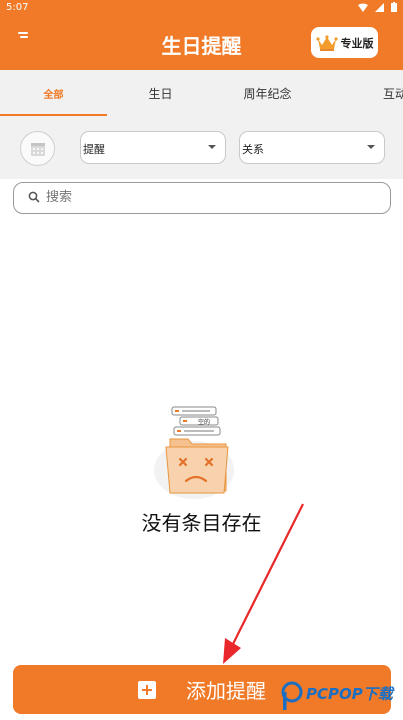 The height and width of the screenshot is (720, 403). What do you see at coordinates (392, 94) in the screenshot?
I see `tab-label: 互动` at bounding box center [392, 94].